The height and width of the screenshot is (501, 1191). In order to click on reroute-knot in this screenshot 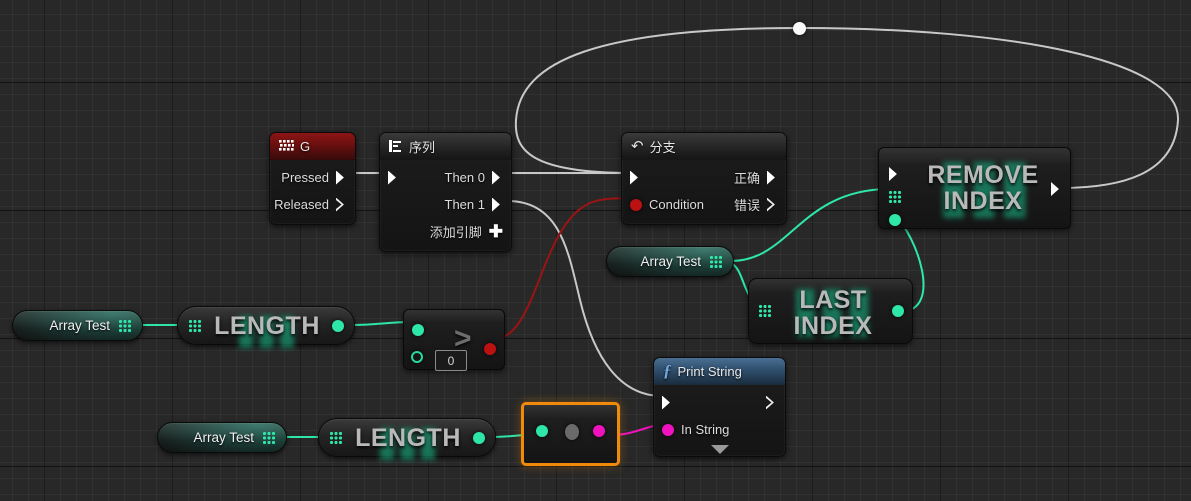, I will do `click(799, 28)`.